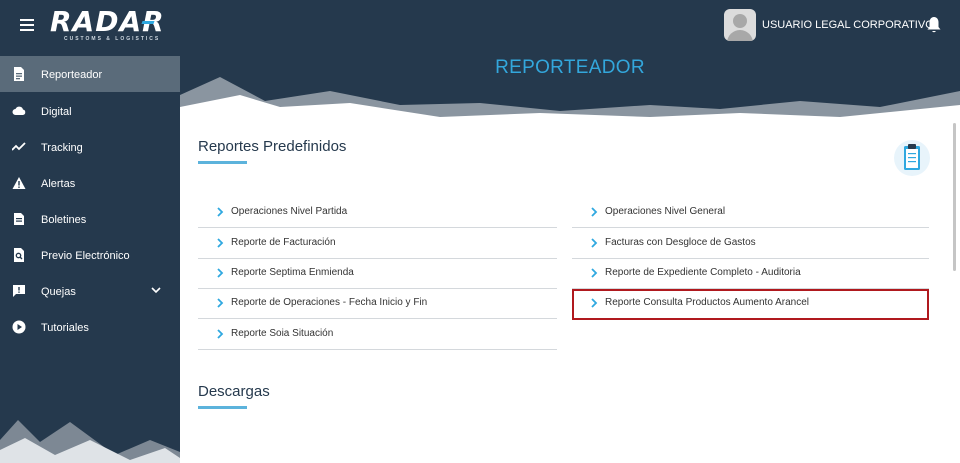 Image resolution: width=960 pixels, height=463 pixels. I want to click on newspaper-icon, so click(19, 219).